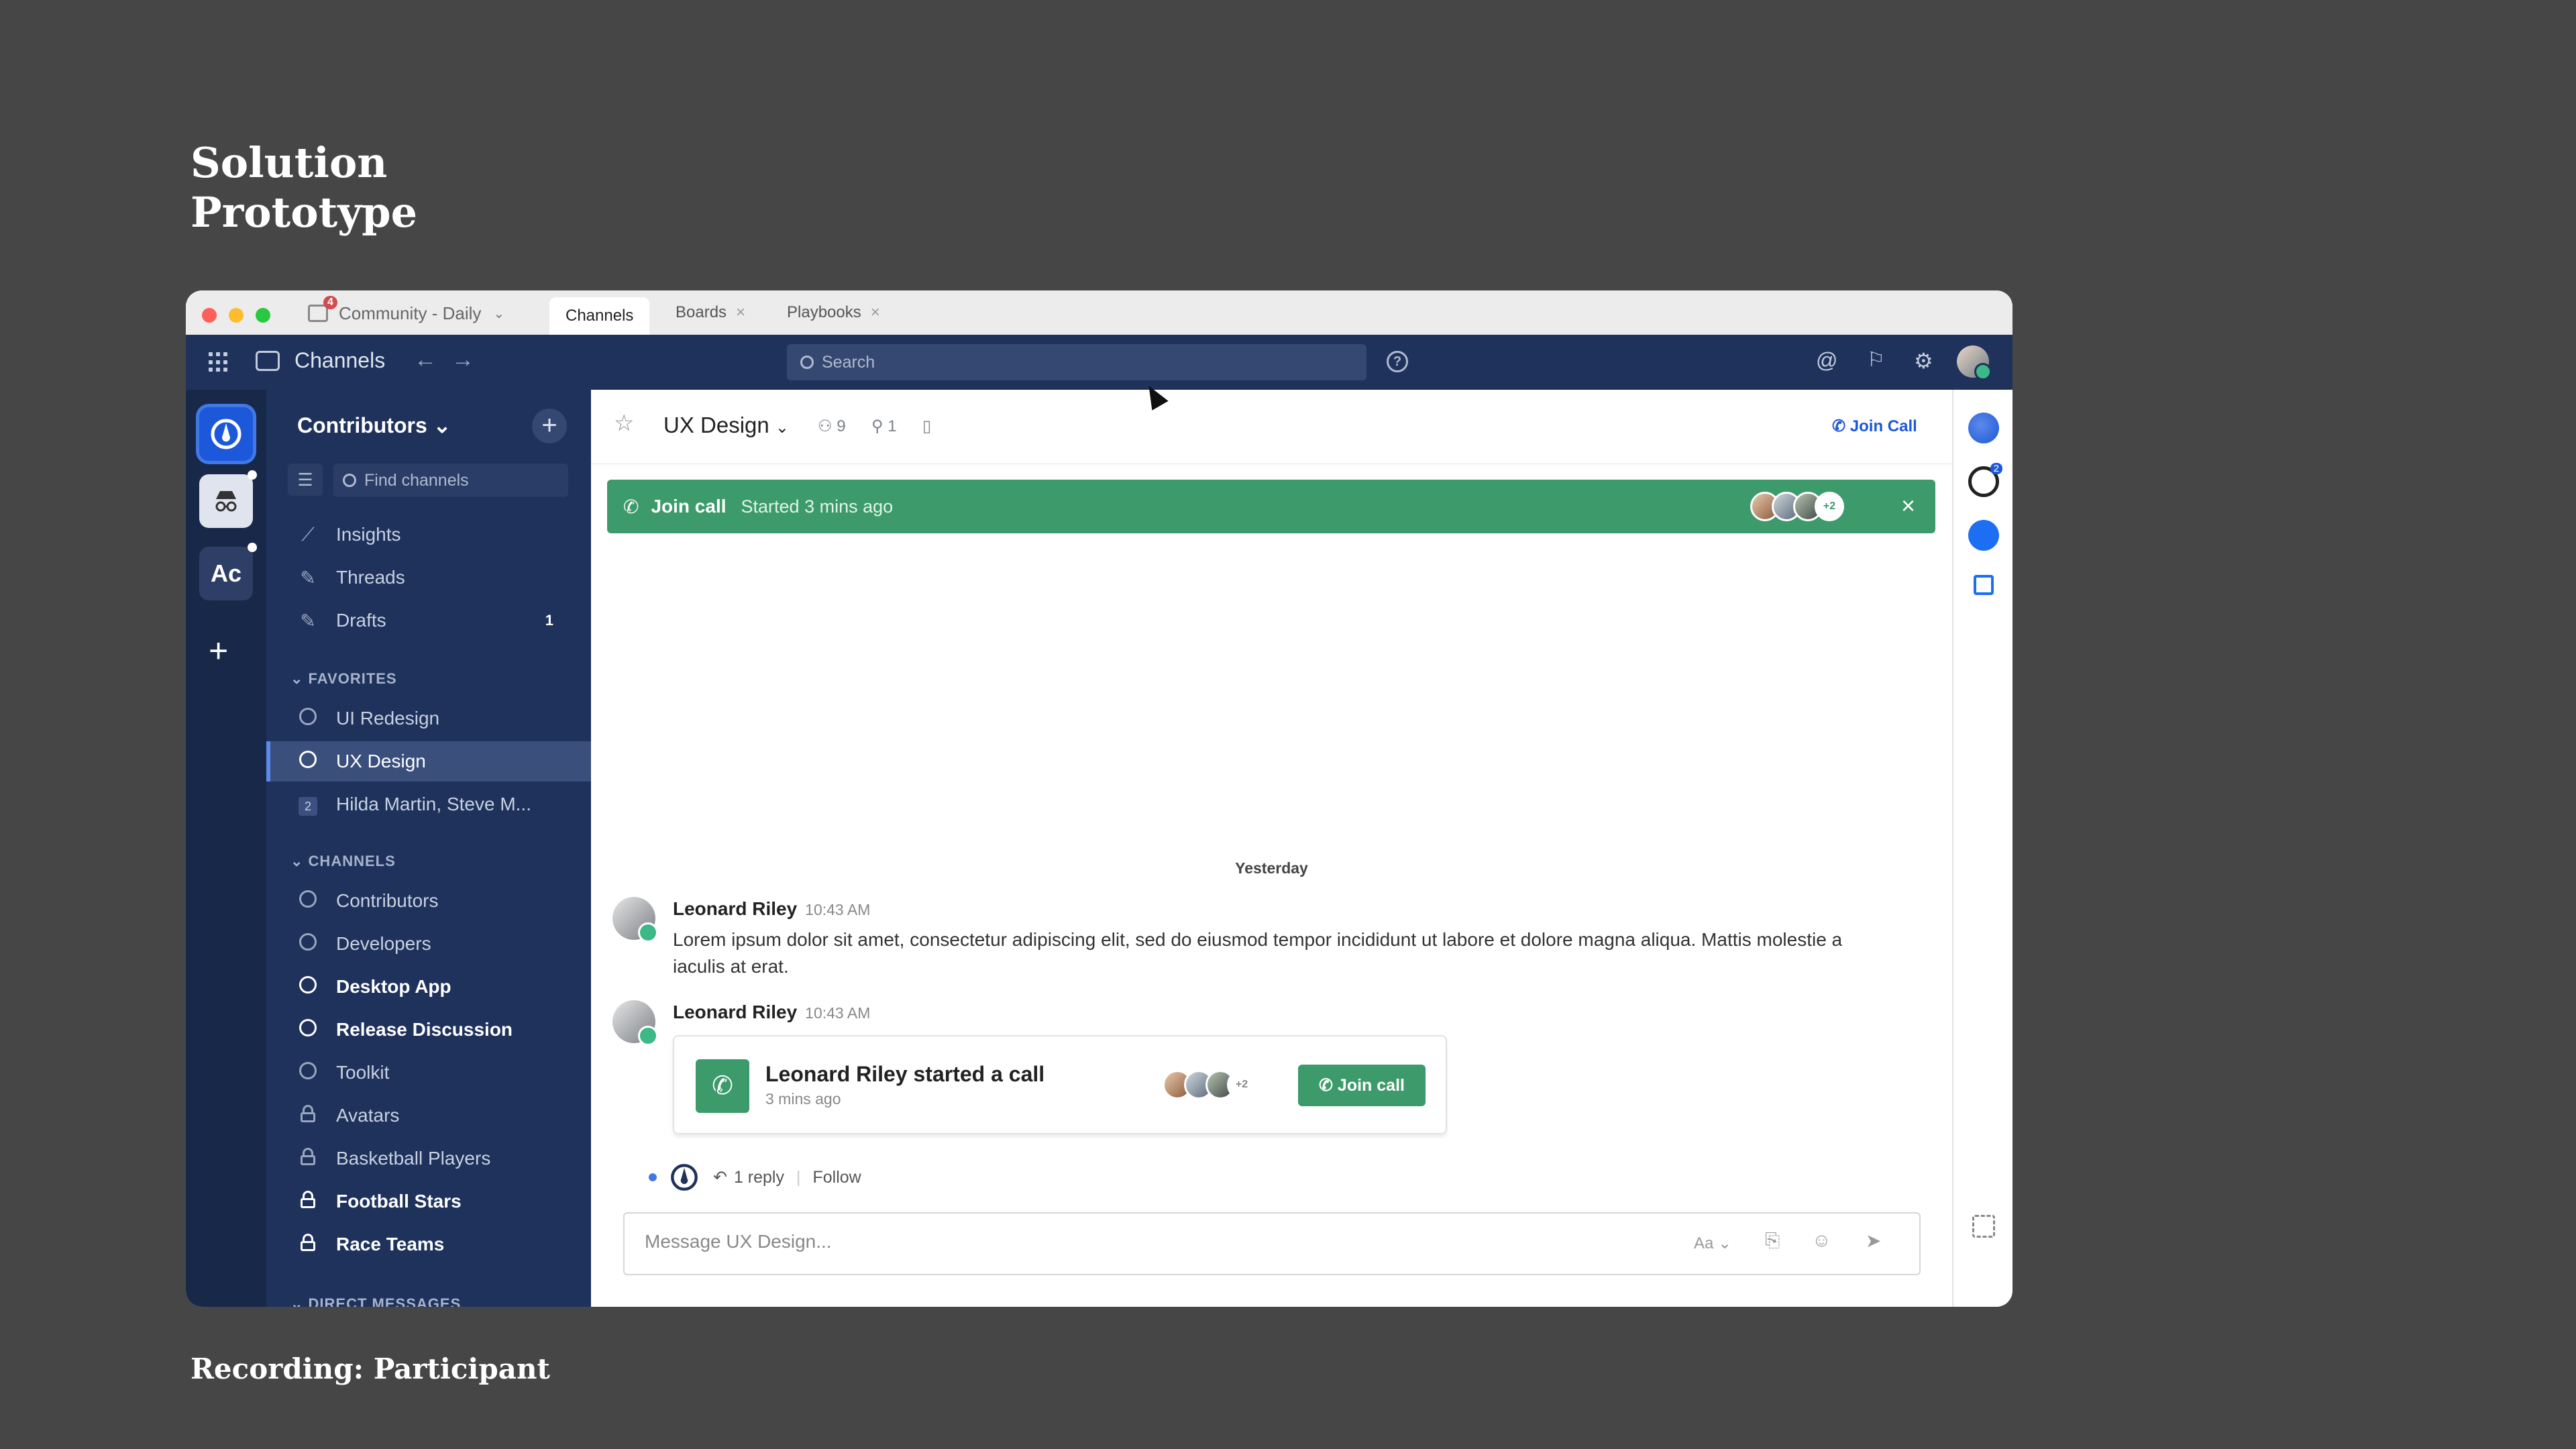 Image resolution: width=2576 pixels, height=1449 pixels. What do you see at coordinates (425, 360) in the screenshot?
I see `back-arrow-icon: ←` at bounding box center [425, 360].